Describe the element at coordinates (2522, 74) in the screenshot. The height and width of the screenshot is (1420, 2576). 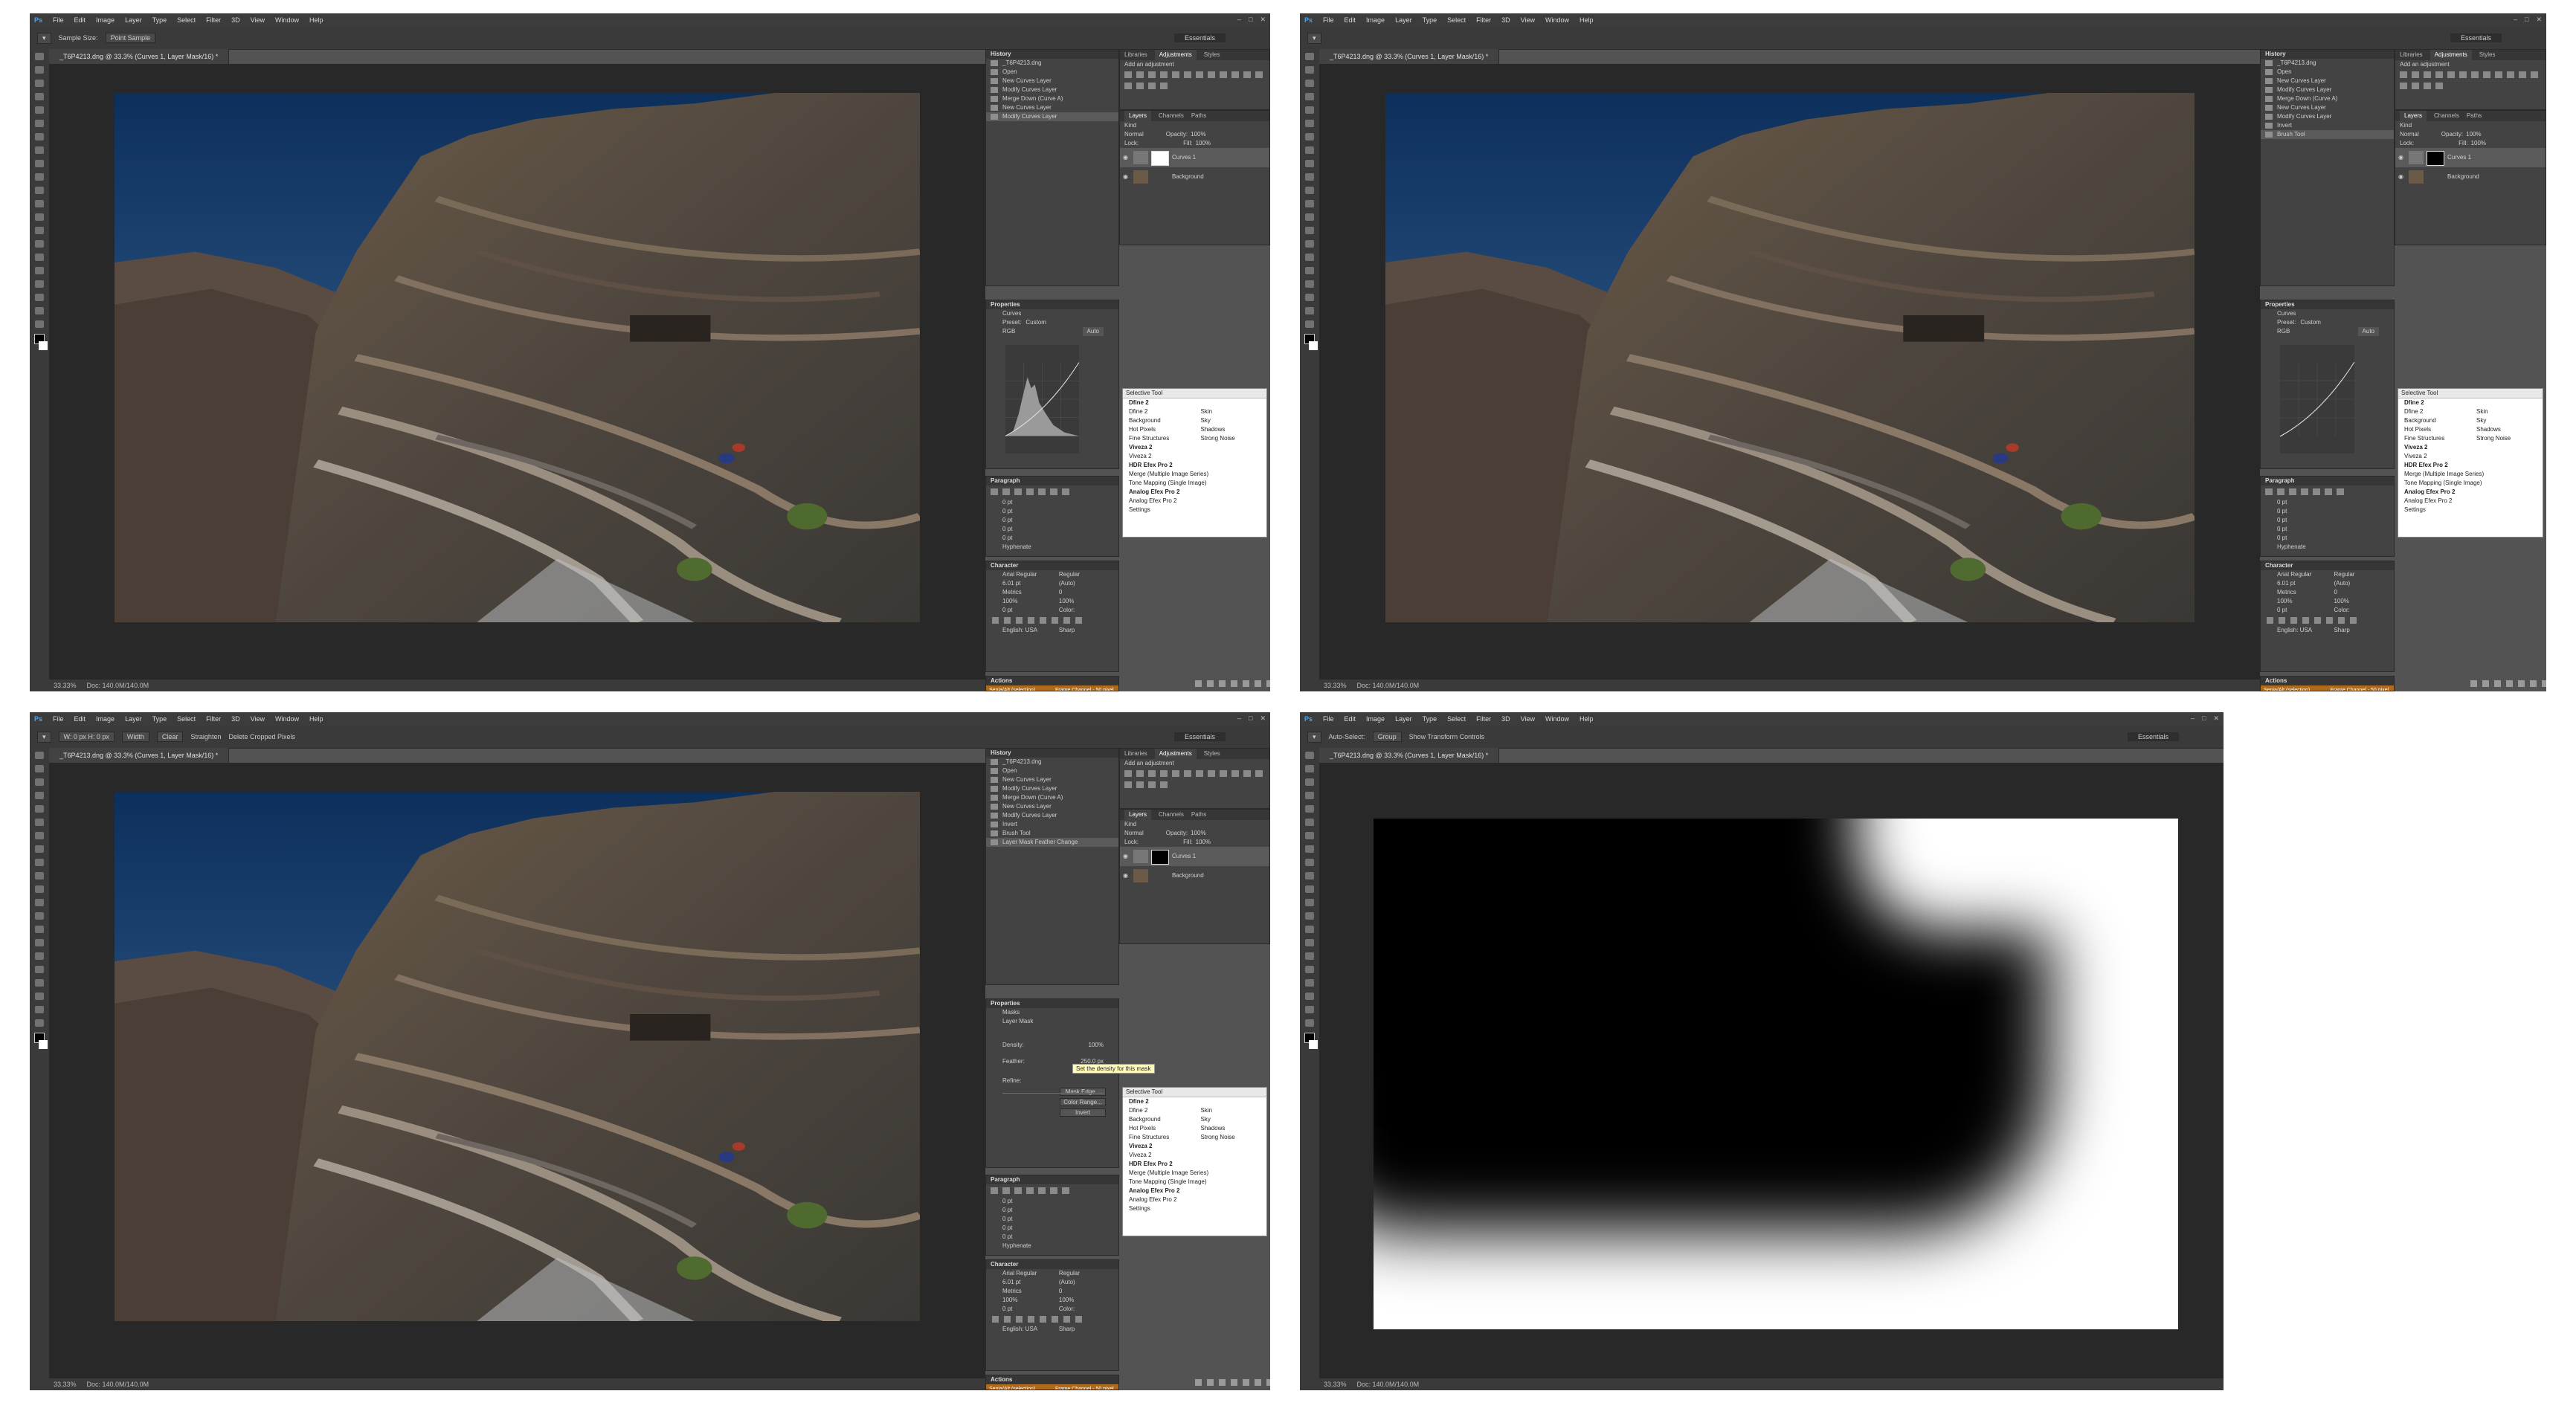
I see `lookup-icon` at that location.